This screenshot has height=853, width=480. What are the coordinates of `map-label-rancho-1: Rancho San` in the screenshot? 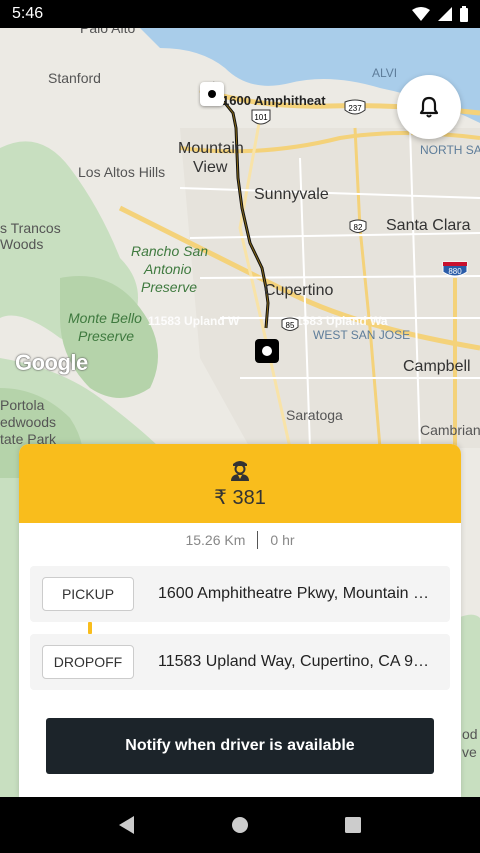 It's located at (170, 251).